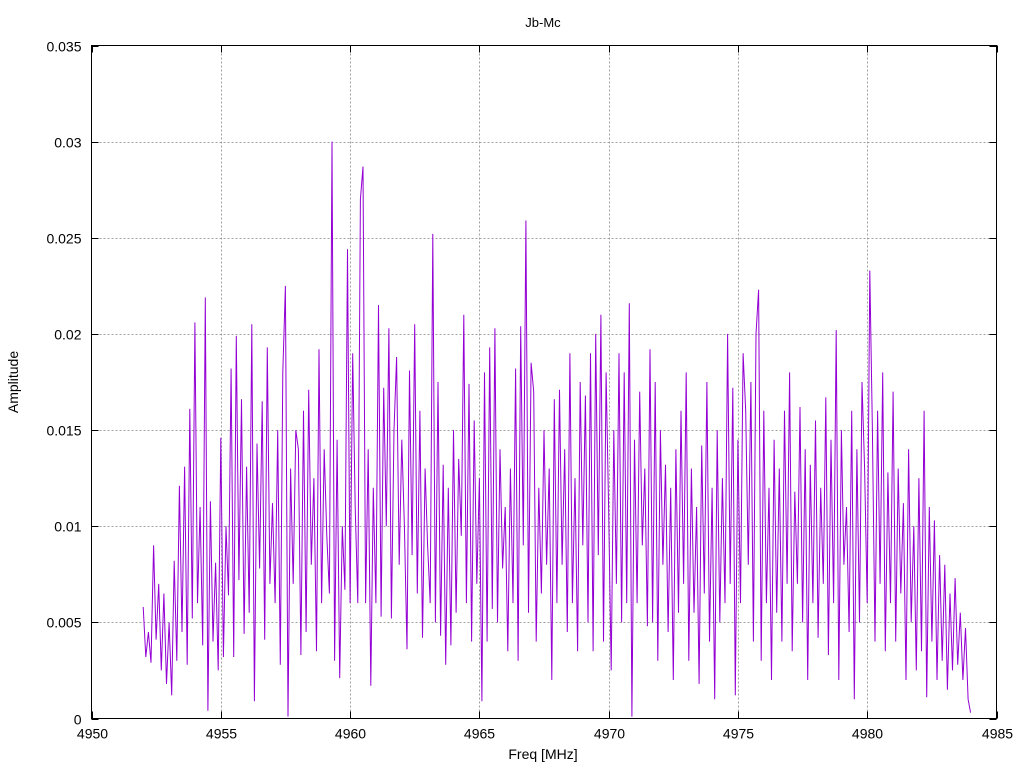  I want to click on x-tick-label: 4970, so click(609, 734).